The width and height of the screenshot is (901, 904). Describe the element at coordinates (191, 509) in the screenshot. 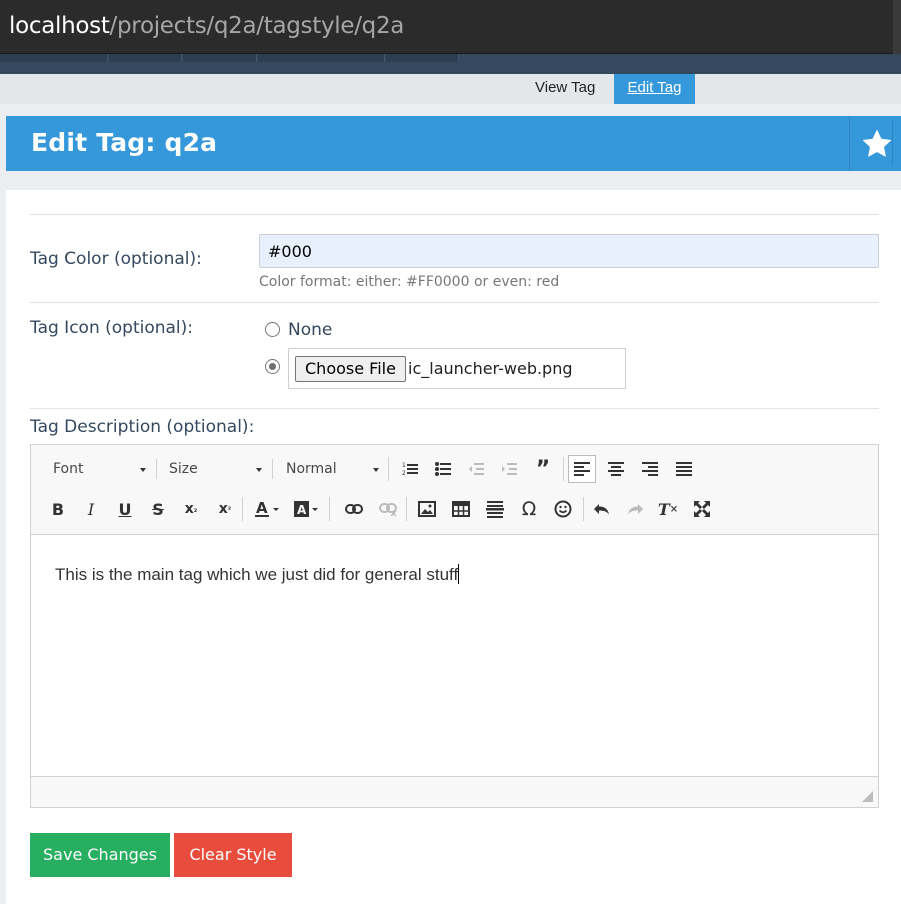

I see `subscript-icon: x₂` at that location.